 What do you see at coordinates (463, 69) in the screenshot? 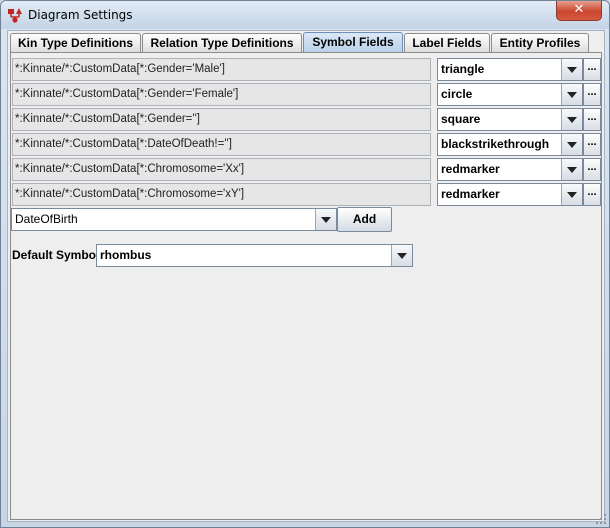
I see `symbol-select-value: triangle` at bounding box center [463, 69].